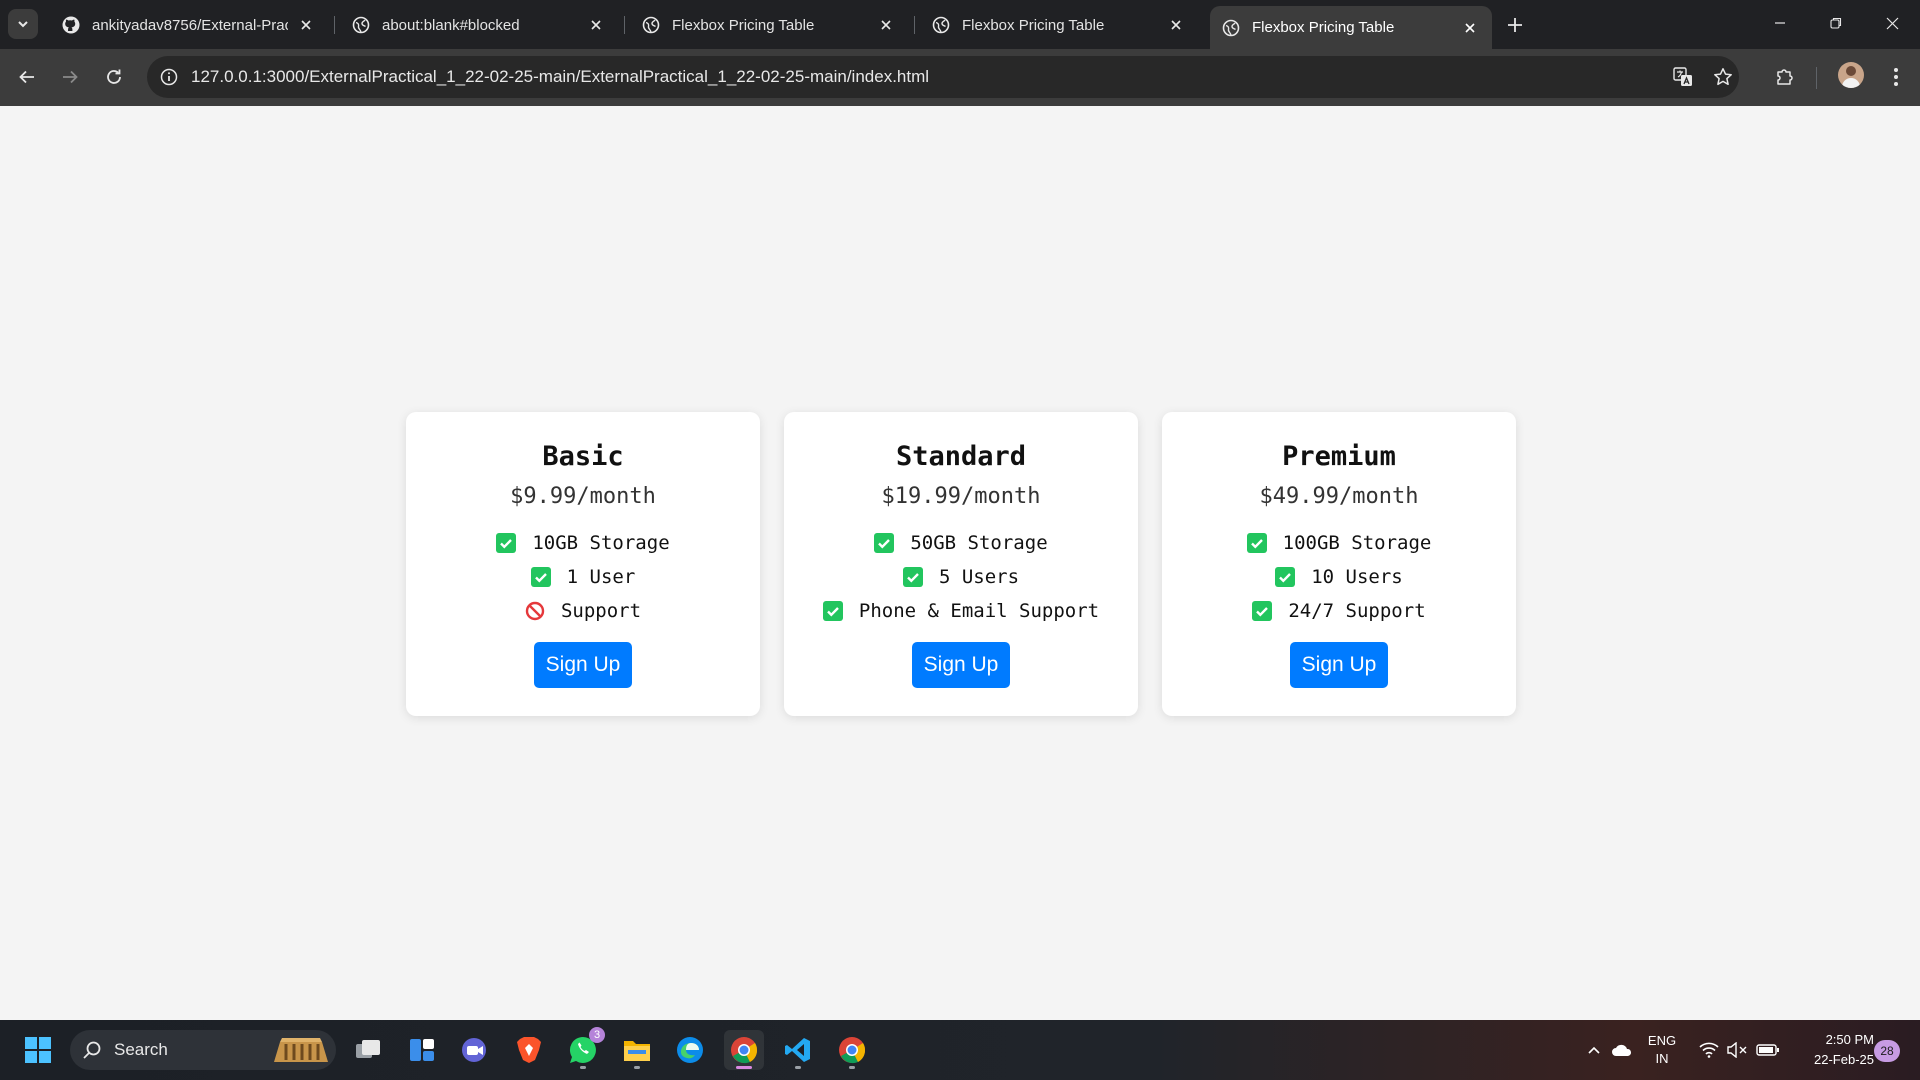 This screenshot has width=1920, height=1080. What do you see at coordinates (71, 25) in the screenshot?
I see `github-icon` at bounding box center [71, 25].